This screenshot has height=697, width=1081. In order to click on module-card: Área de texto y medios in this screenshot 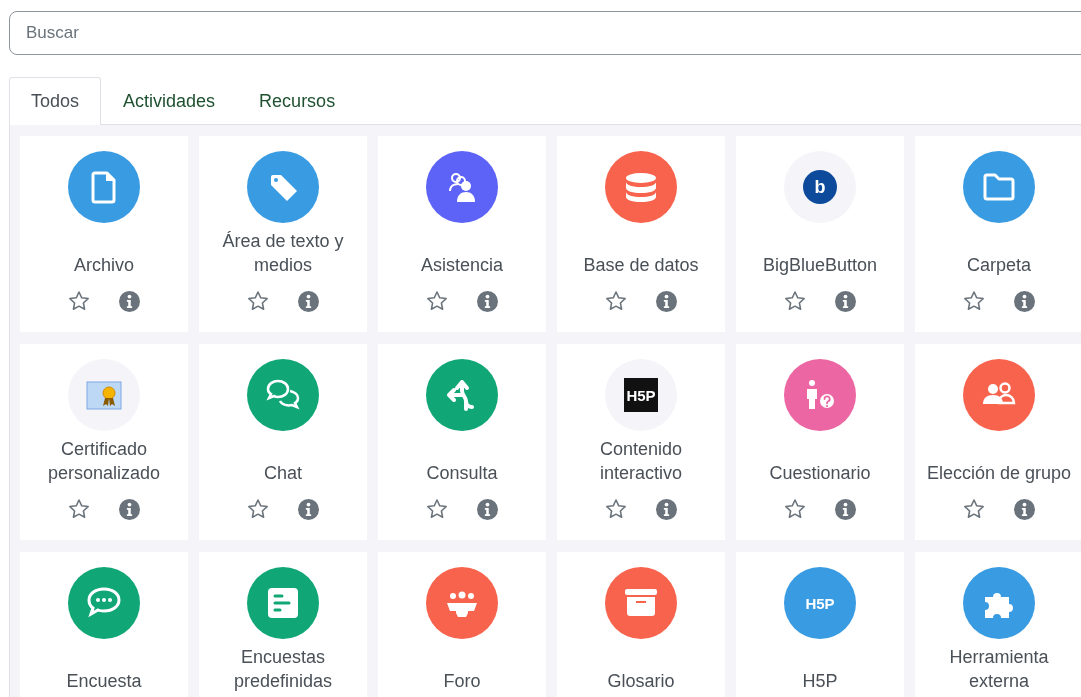, I will do `click(283, 234)`.